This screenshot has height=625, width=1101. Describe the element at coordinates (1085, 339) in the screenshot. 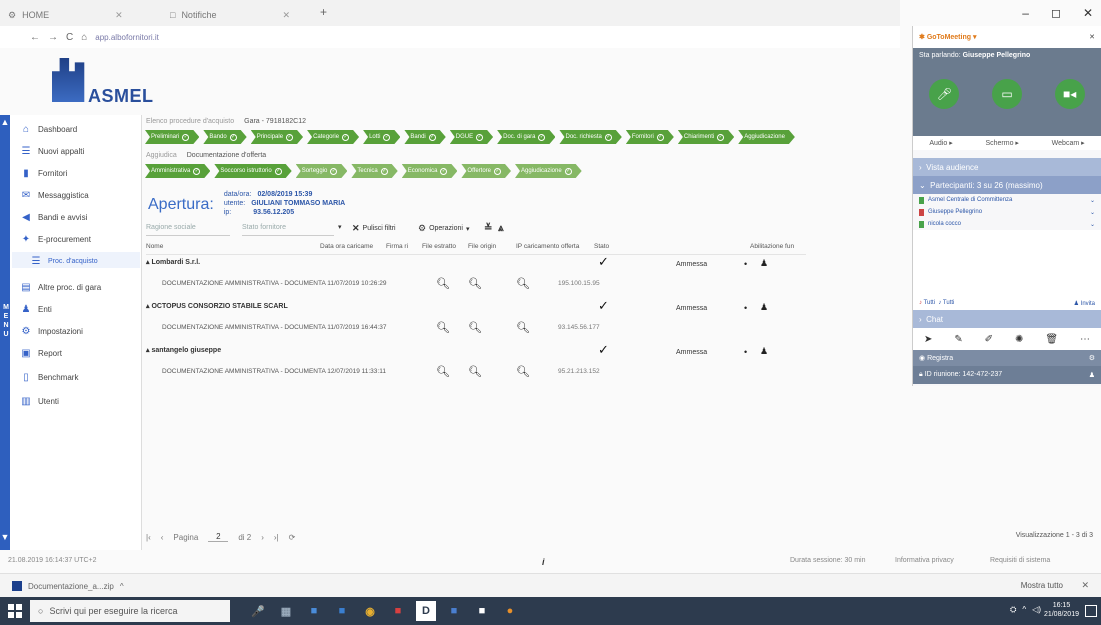

I see `more-icon: ⋯` at that location.